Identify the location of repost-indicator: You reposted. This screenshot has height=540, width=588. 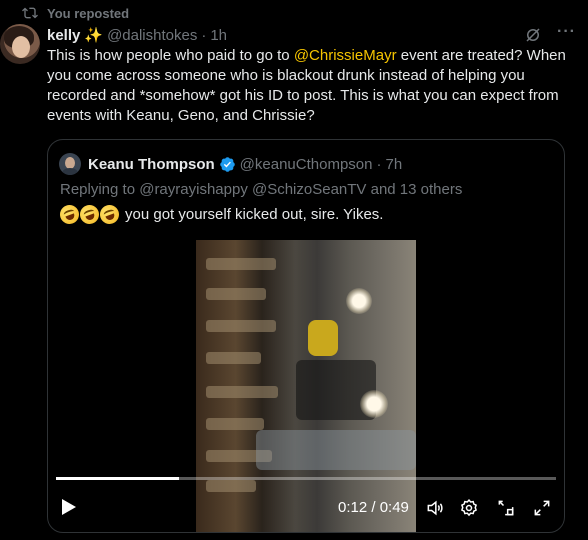
(75, 13).